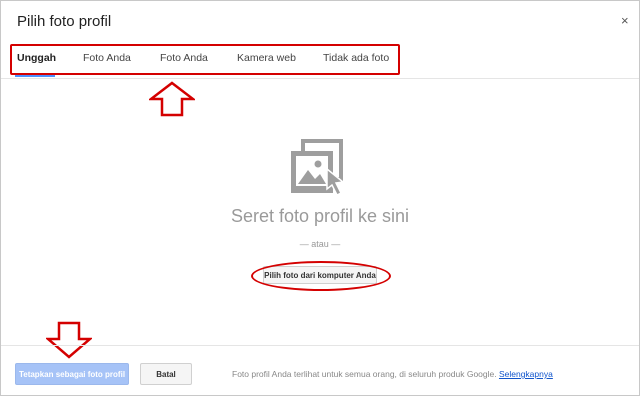 The image size is (640, 396). Describe the element at coordinates (72, 374) in the screenshot. I see `set-as-profile-photo-button: Tetapkan sebagai foto profil` at that location.